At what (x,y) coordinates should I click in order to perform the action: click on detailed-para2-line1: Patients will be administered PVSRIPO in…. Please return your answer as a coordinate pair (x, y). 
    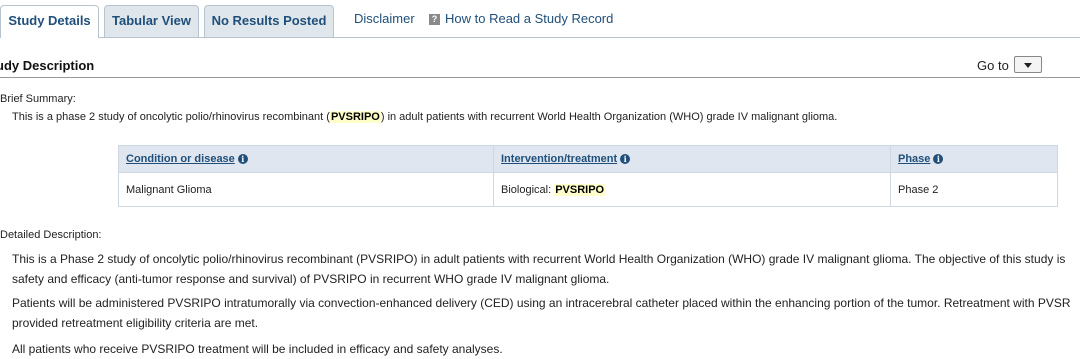
    Looking at the image, I should click on (541, 303).